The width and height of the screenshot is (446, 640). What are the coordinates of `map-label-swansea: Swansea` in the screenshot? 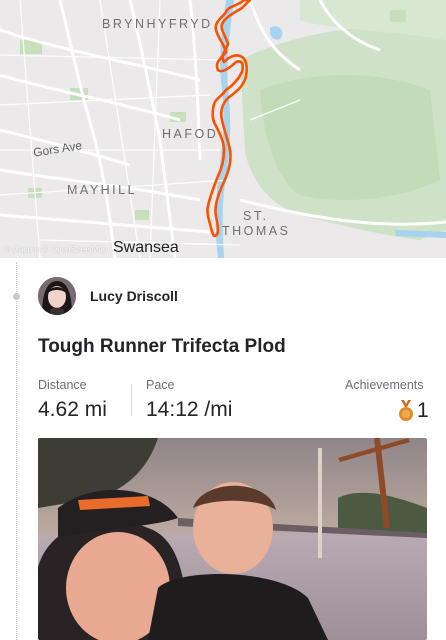 It's located at (146, 247).